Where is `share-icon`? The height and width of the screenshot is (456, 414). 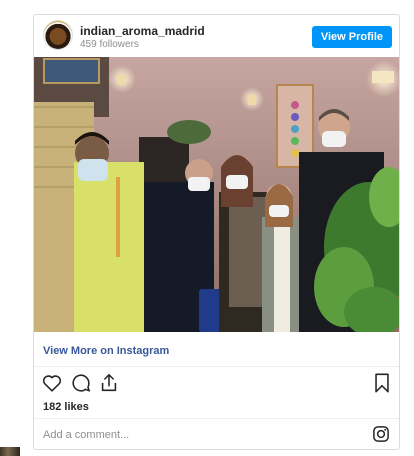 share-icon is located at coordinates (109, 383).